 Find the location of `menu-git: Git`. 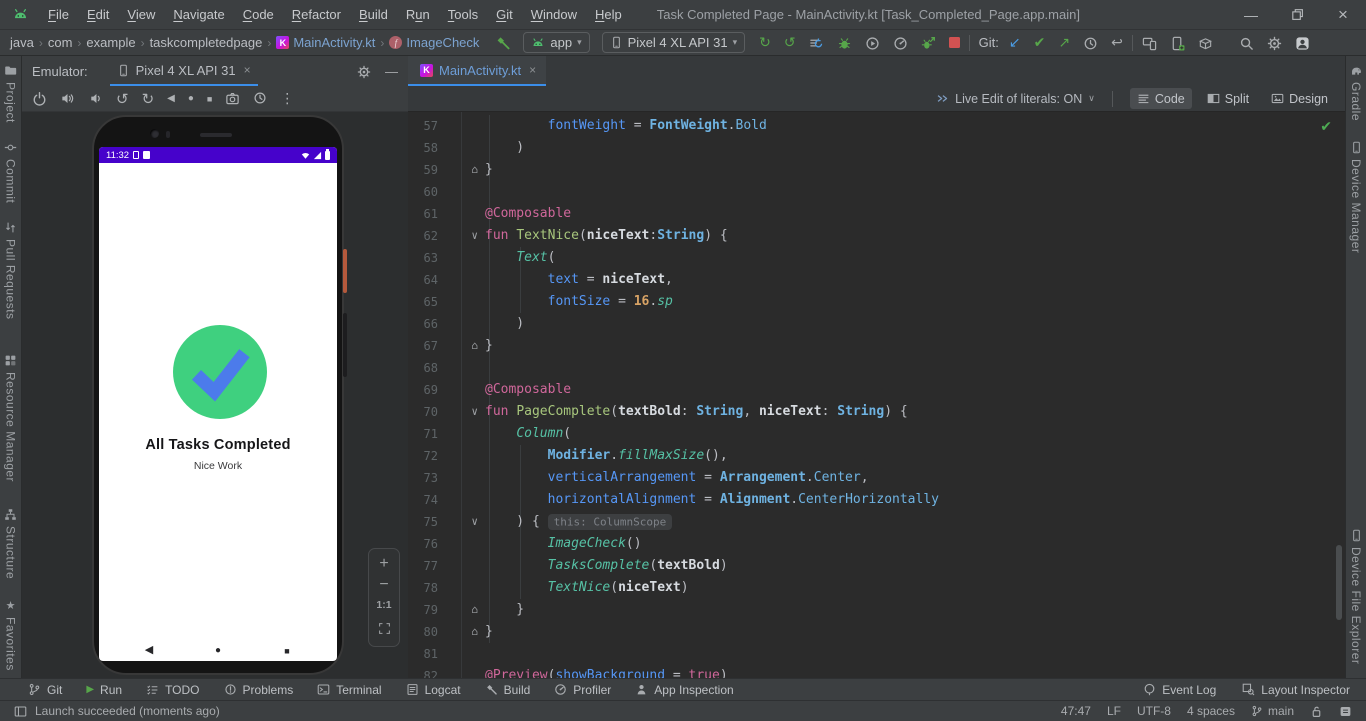

menu-git: Git is located at coordinates (504, 14).